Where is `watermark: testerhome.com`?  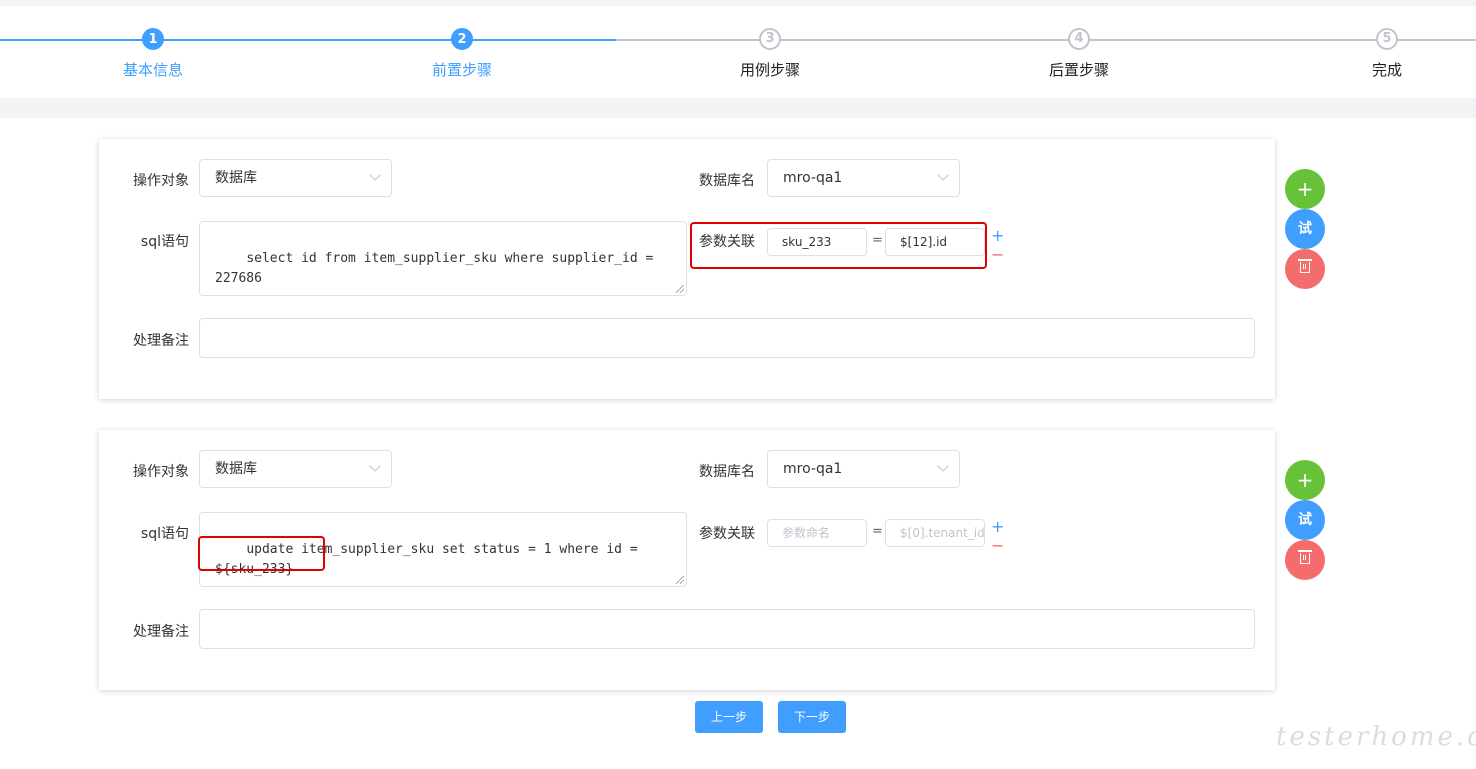 watermark: testerhome.com is located at coordinates (1376, 737).